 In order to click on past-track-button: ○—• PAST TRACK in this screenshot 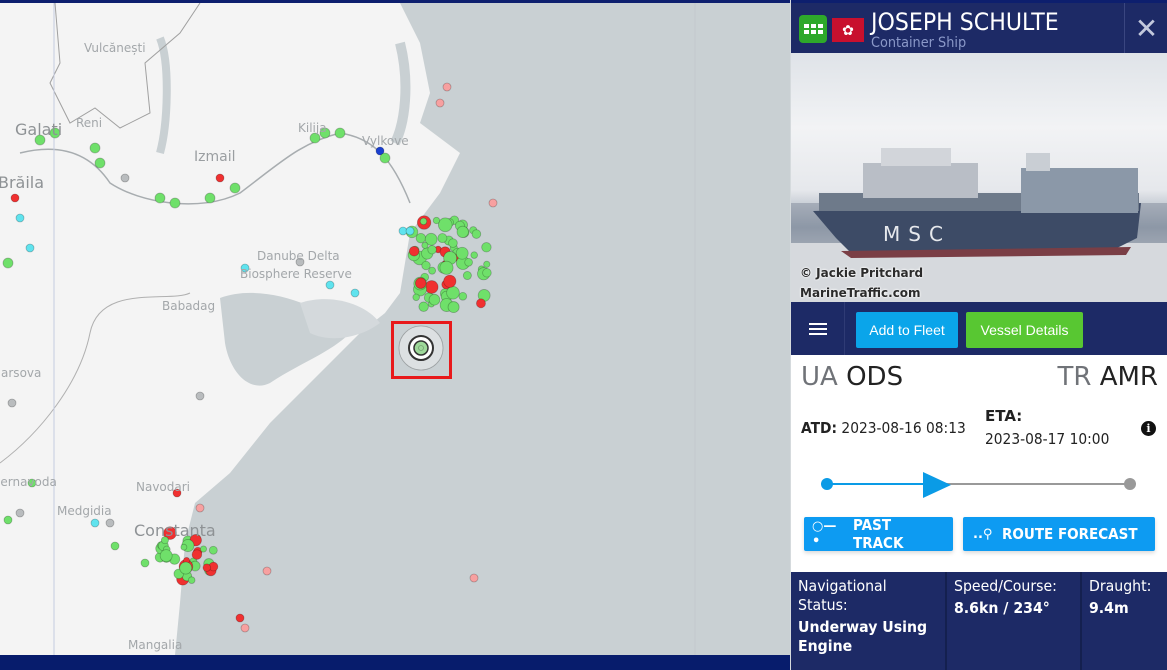, I will do `click(878, 534)`.